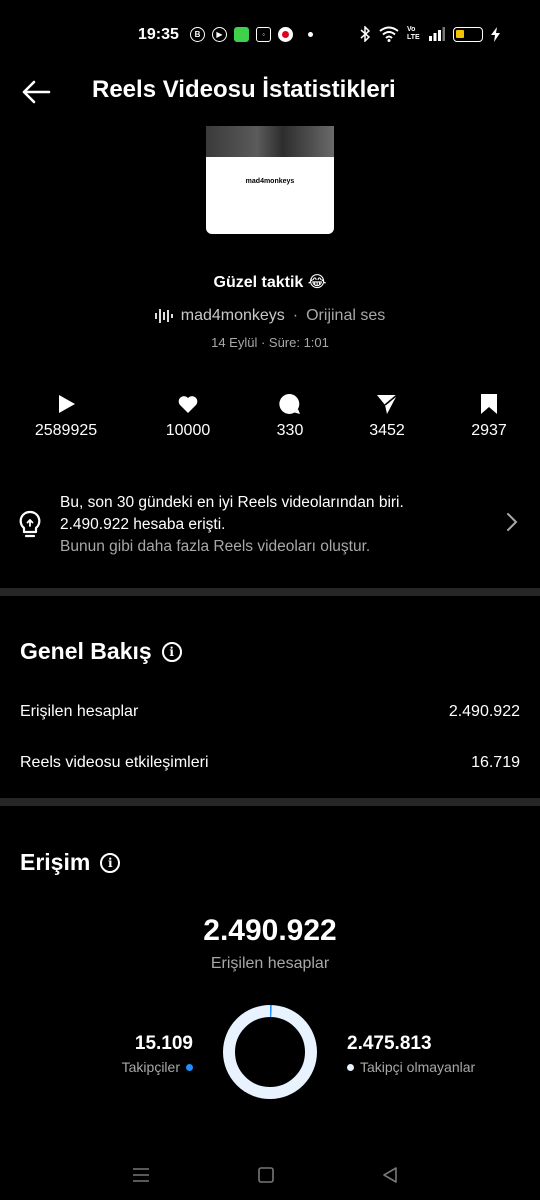 Image resolution: width=540 pixels, height=1200 pixels. I want to click on followers-value: 15.109, so click(163, 1043).